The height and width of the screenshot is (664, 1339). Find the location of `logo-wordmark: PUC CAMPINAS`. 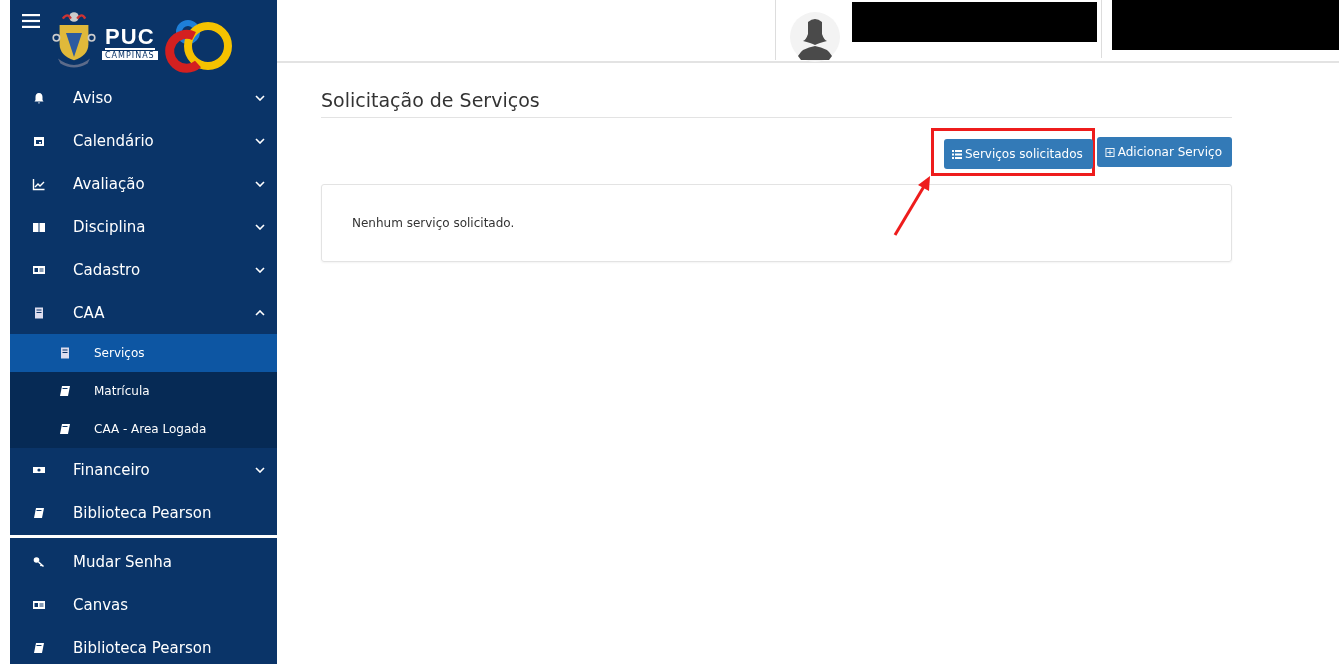

logo-wordmark: PUC CAMPINAS is located at coordinates (130, 43).